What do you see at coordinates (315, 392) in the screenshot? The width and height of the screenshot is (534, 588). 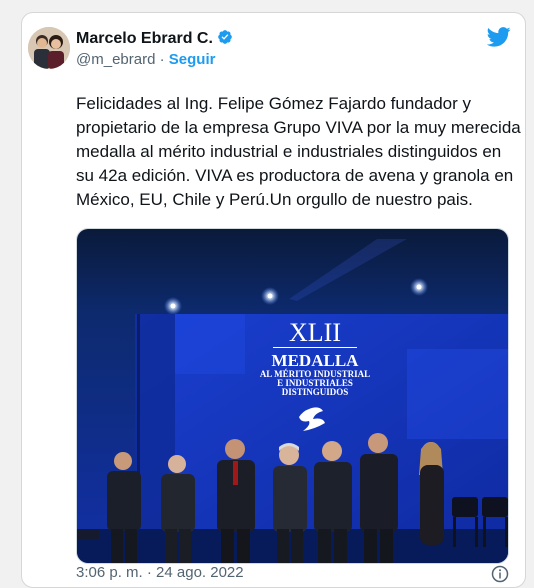 I see `screen-line-distinguidos: DISTINGUIDOS` at bounding box center [315, 392].